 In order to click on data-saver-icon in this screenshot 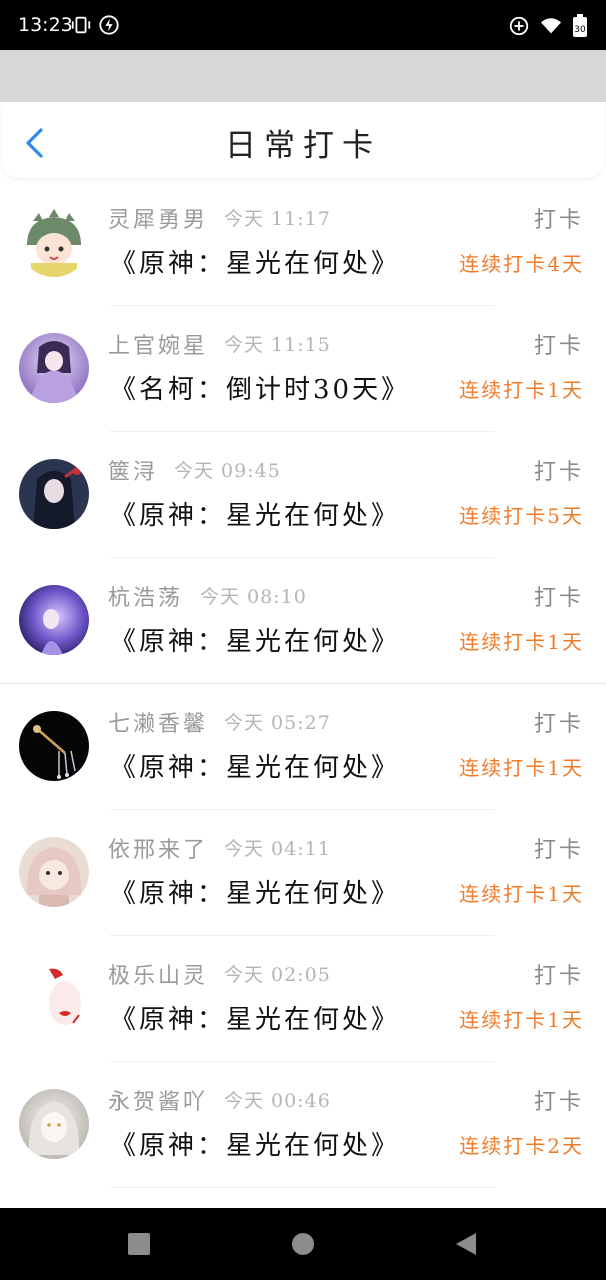, I will do `click(519, 26)`.